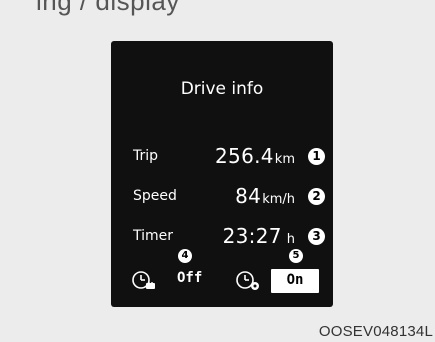  I want to click on speed-value: 84km/h, so click(265, 196).